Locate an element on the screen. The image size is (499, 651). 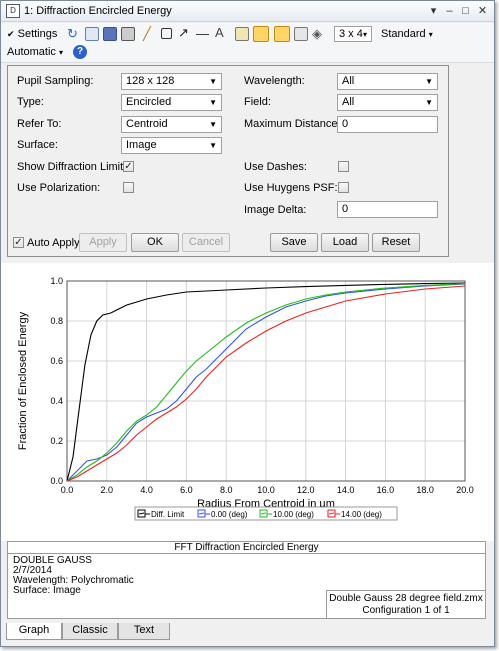
image-delta-input: 0 is located at coordinates (387, 209).